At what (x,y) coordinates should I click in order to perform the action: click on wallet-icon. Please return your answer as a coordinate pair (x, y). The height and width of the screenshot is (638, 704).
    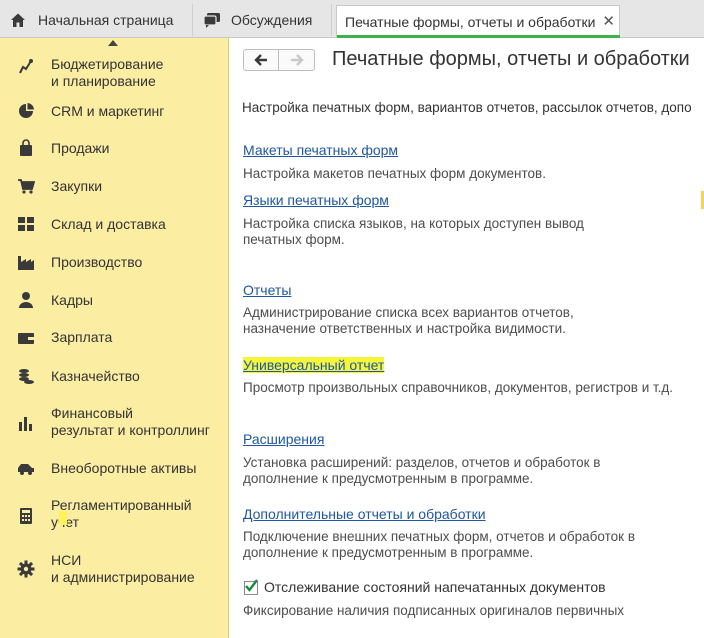
    Looking at the image, I should click on (26, 338).